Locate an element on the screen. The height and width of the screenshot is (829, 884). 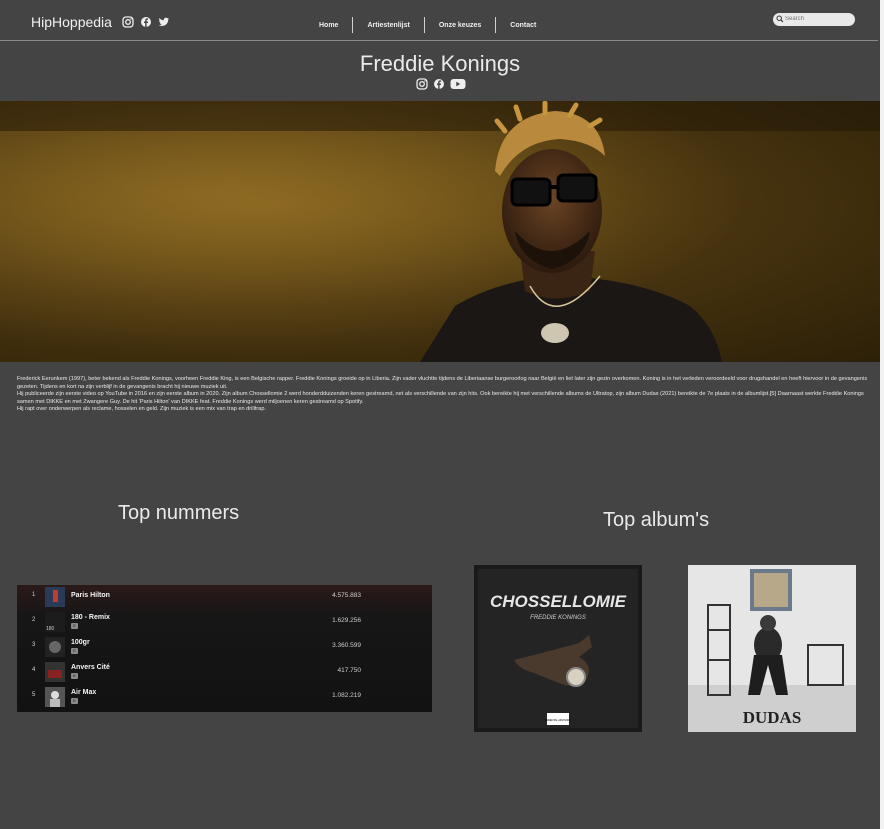
nav-artiestenlijst: Artiestenlijst is located at coordinates (388, 25).